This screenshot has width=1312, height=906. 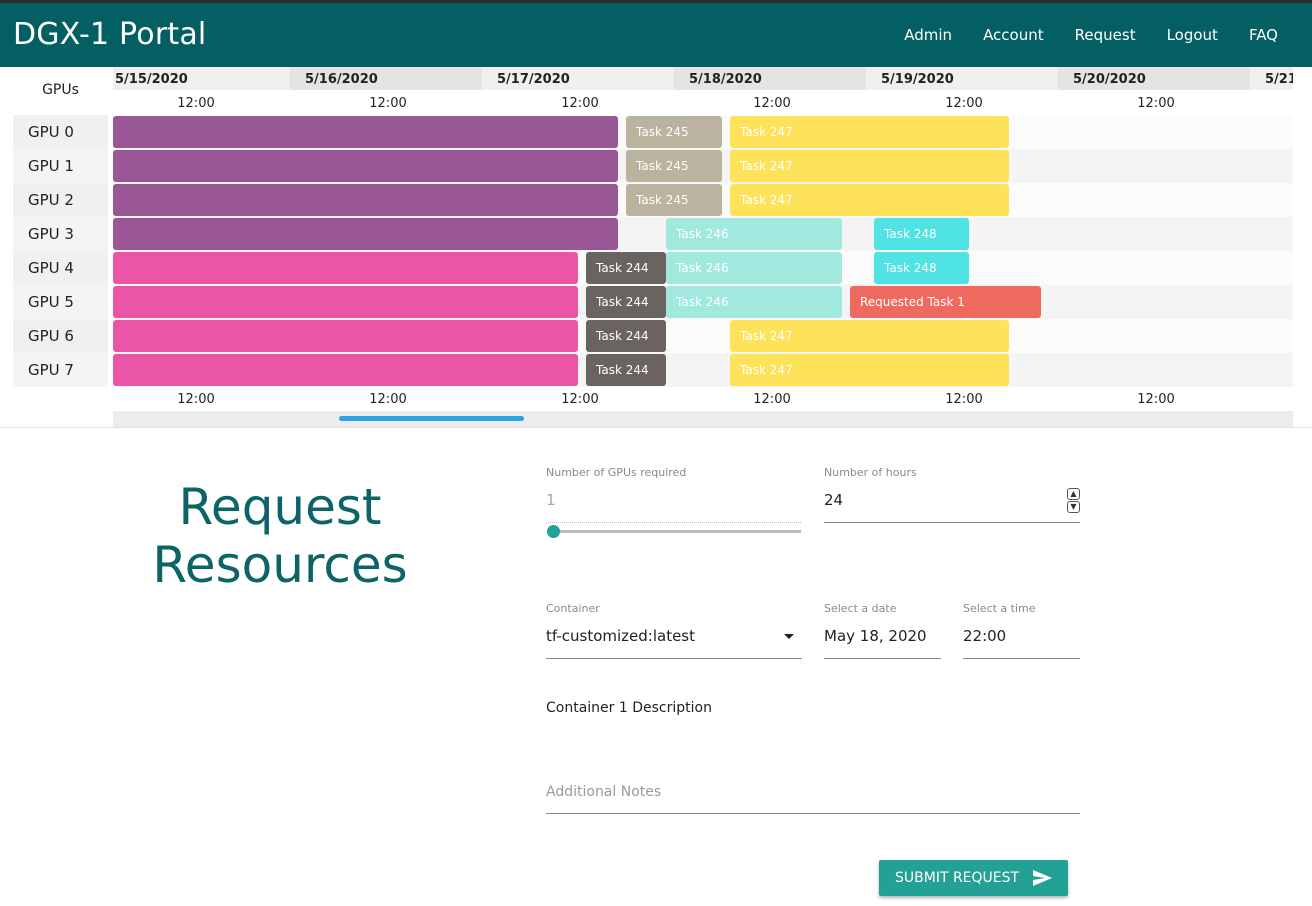 I want to click on gpus-required-value: 1, so click(x=551, y=500).